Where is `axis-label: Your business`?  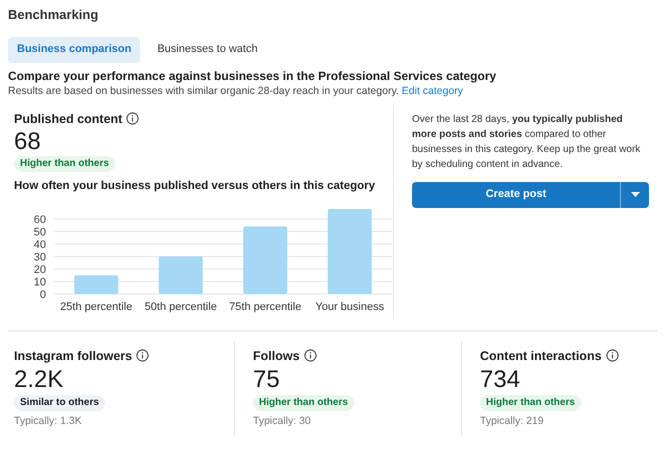 axis-label: Your business is located at coordinates (349, 306).